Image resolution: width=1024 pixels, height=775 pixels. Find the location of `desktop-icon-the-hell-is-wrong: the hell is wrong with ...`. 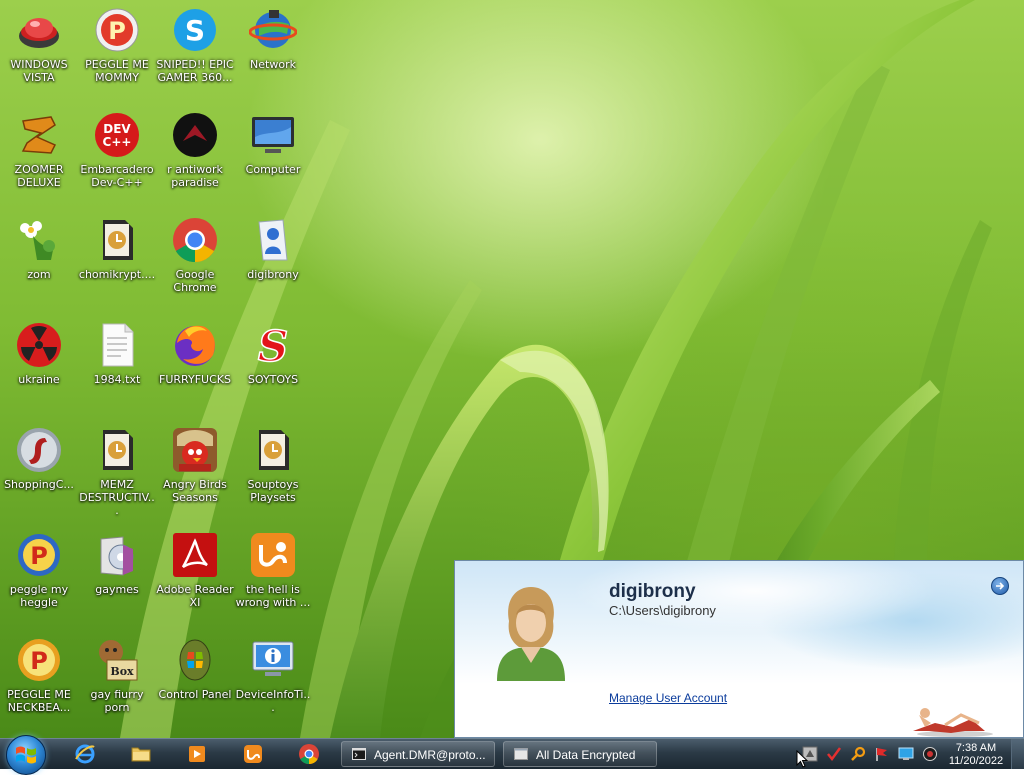

desktop-icon-the-hell-is-wrong: the hell is wrong with ... is located at coordinates (273, 575).